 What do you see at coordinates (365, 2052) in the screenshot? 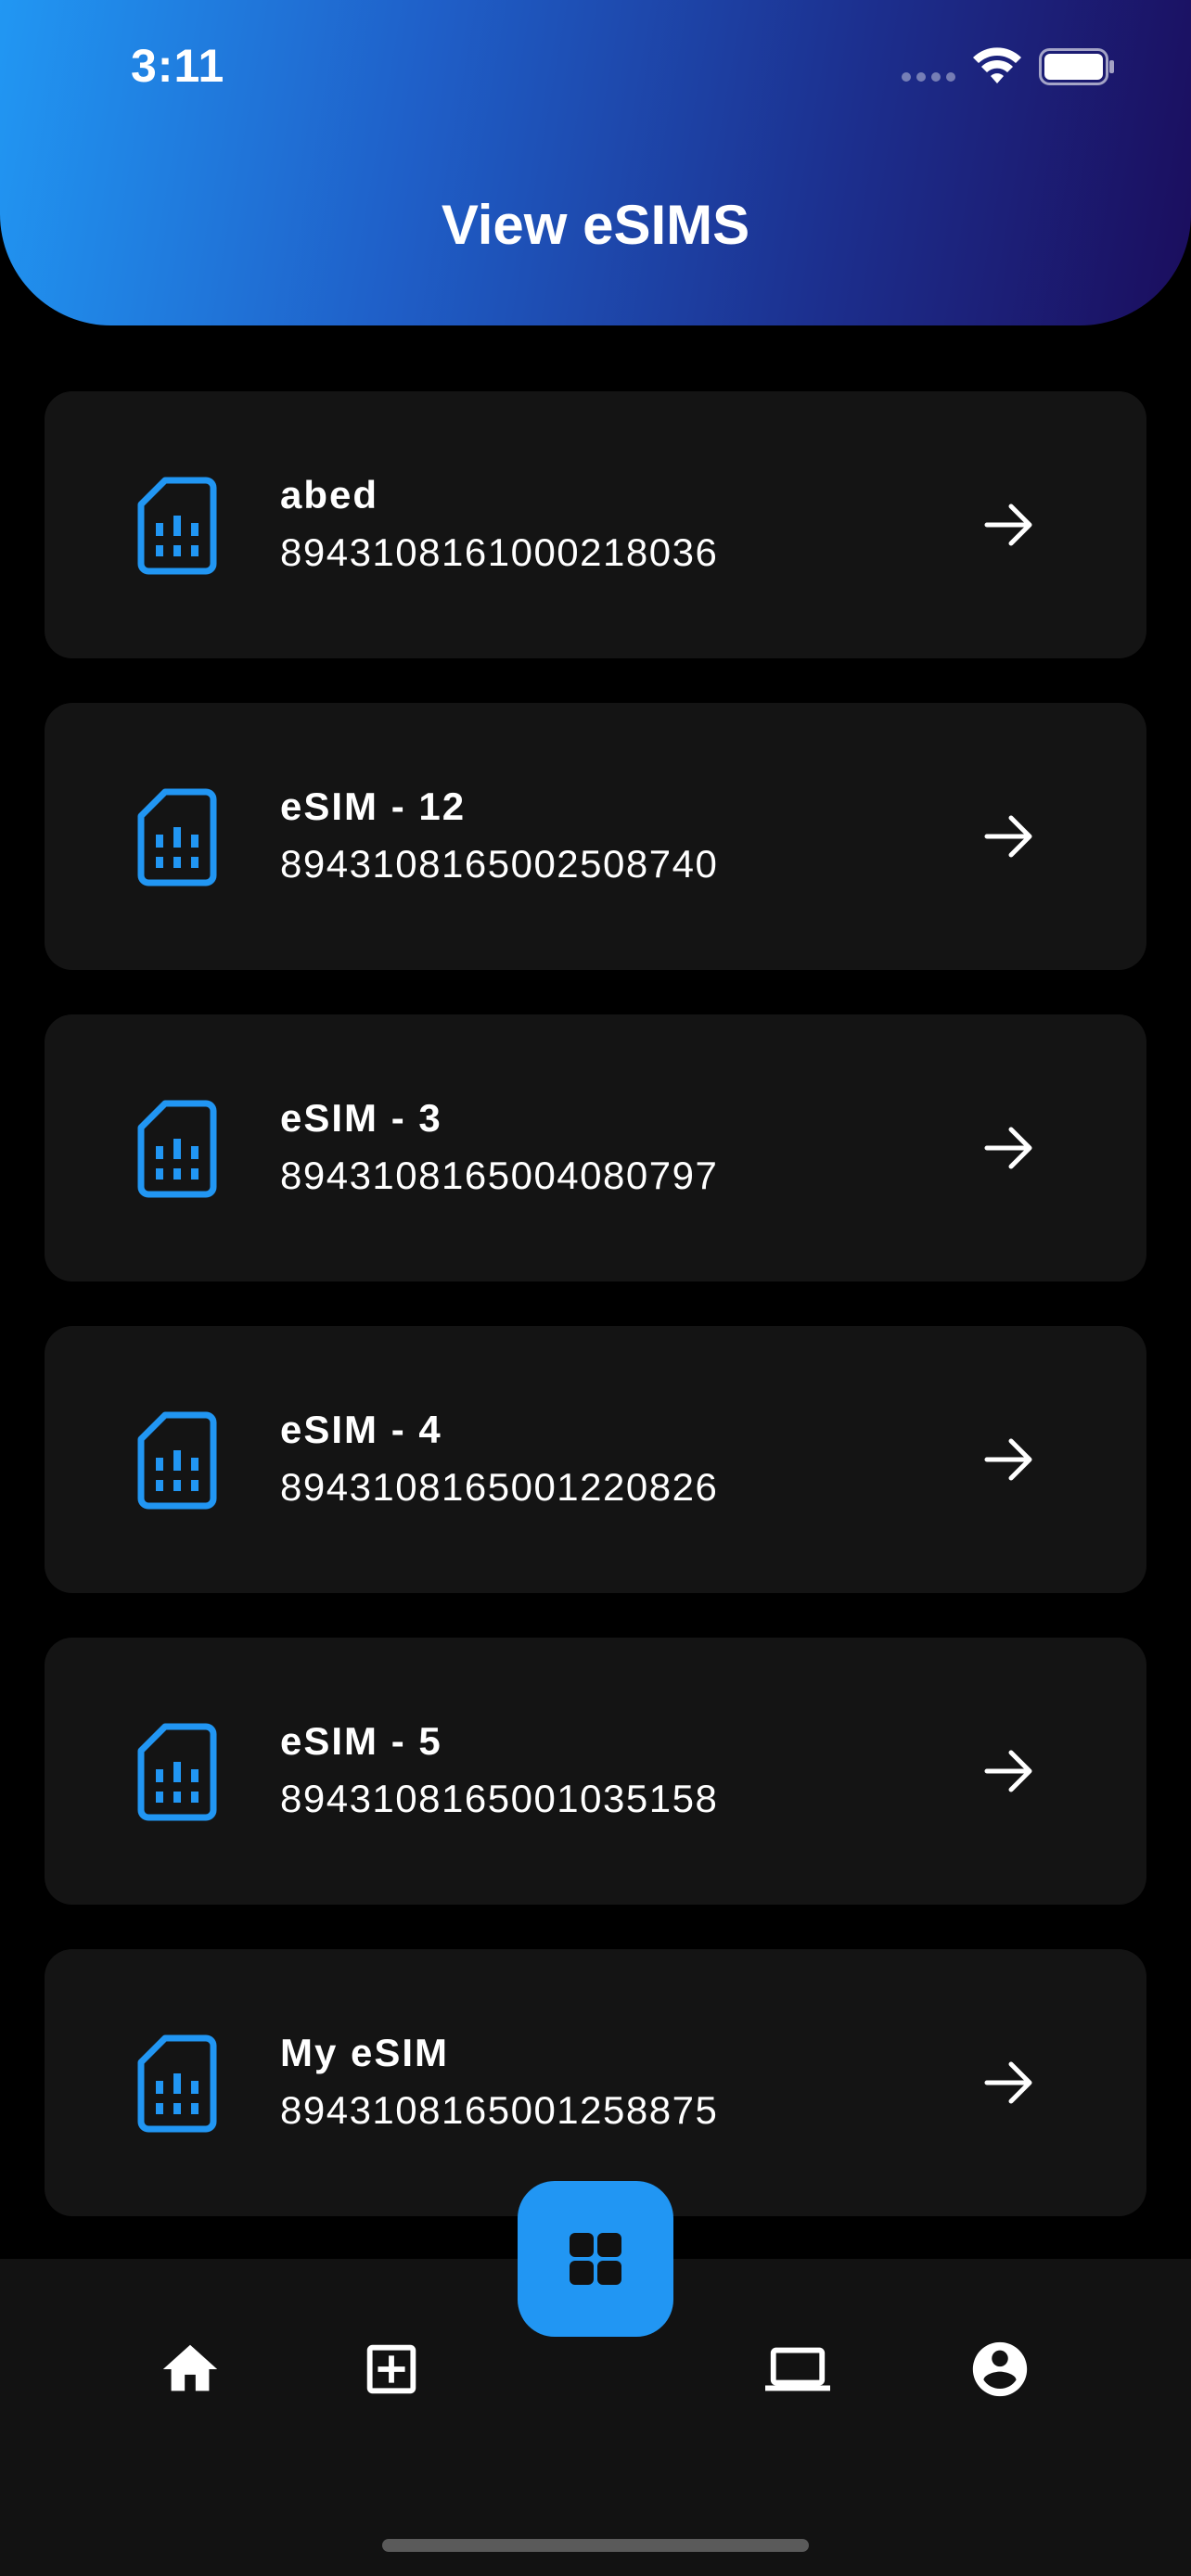
I see `esim-name: My eSIM` at bounding box center [365, 2052].